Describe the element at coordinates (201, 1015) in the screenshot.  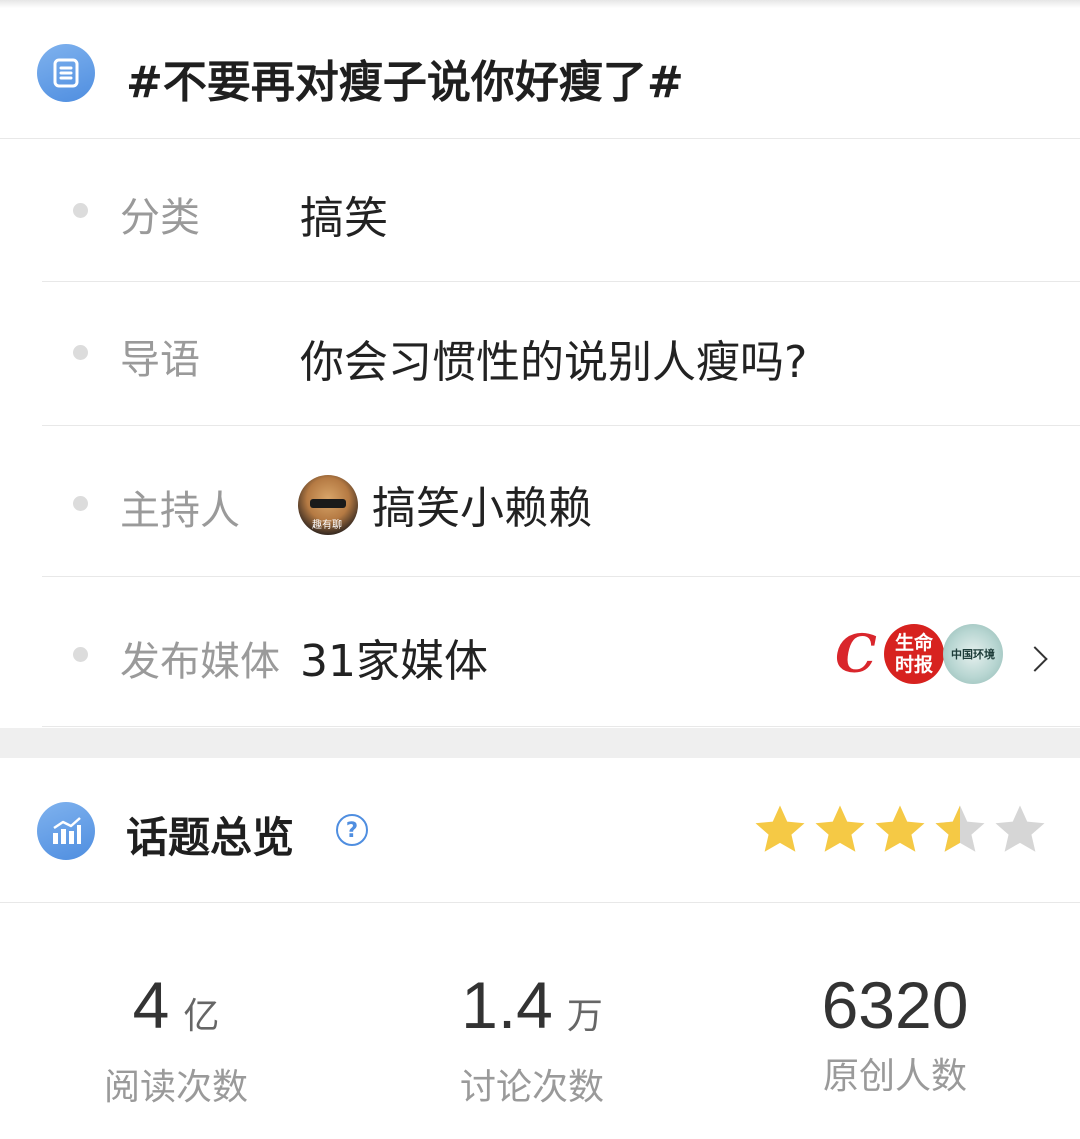
I see `stat-unit: 亿` at that location.